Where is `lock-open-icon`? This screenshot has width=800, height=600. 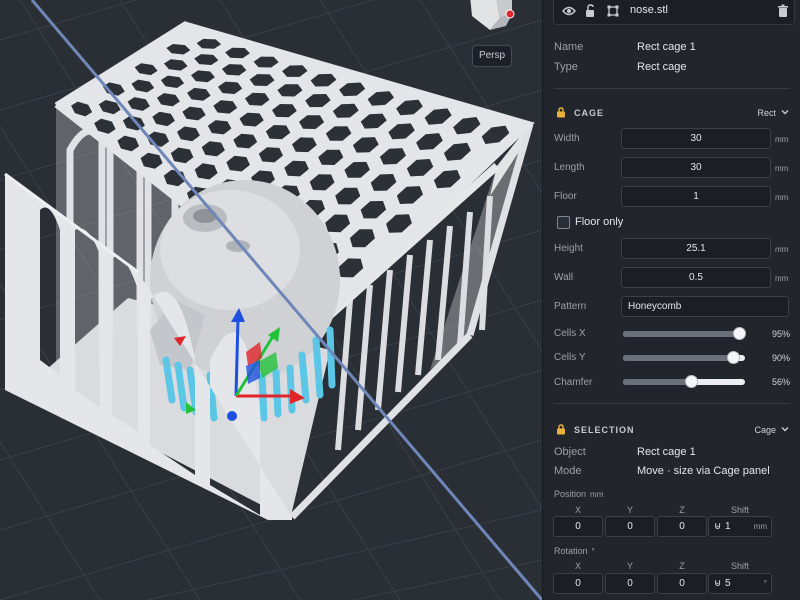
lock-open-icon is located at coordinates (591, 11).